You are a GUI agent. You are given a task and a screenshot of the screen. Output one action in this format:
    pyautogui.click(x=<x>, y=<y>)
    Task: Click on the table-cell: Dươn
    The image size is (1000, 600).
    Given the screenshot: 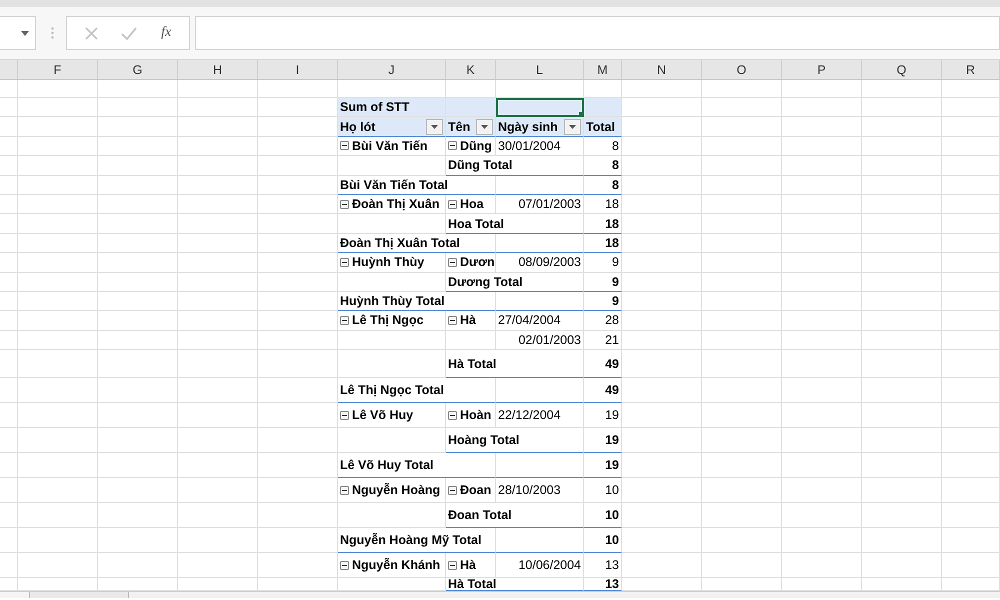 What is the action you would take?
    pyautogui.click(x=471, y=263)
    